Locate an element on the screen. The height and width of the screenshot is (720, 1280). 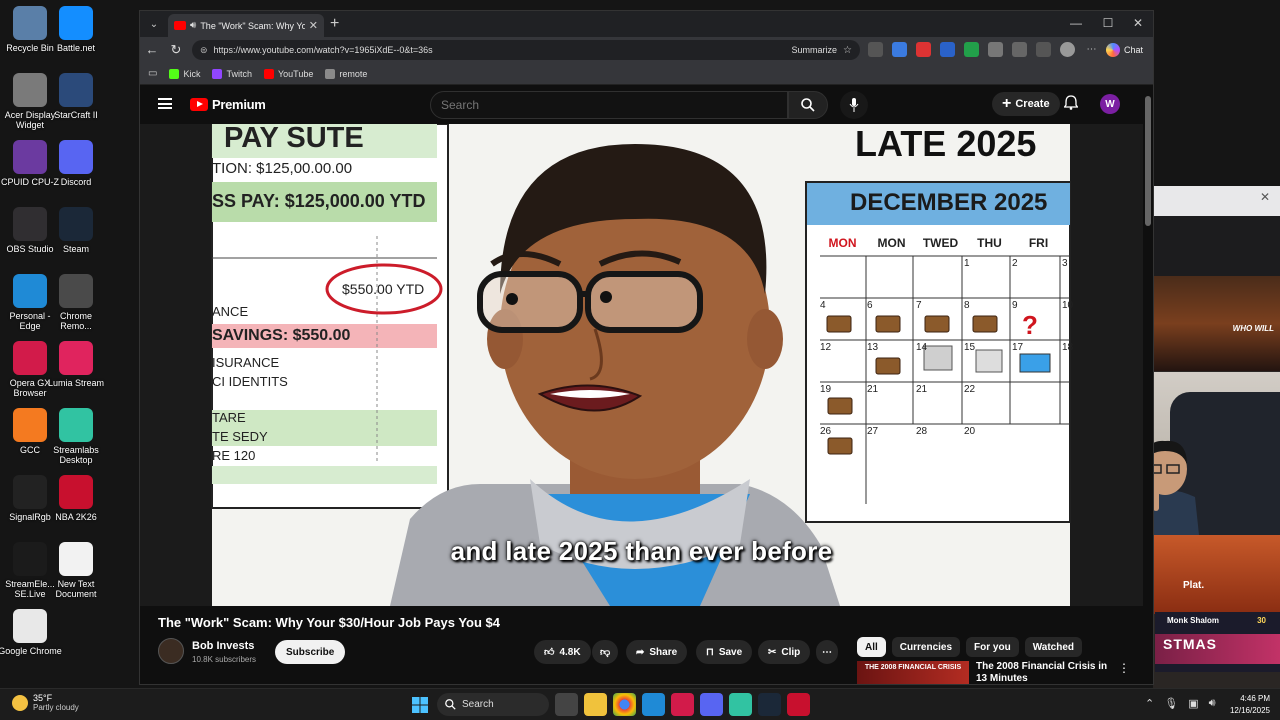
url-field: ⊜ Summarize ☆ is located at coordinates (526, 50).